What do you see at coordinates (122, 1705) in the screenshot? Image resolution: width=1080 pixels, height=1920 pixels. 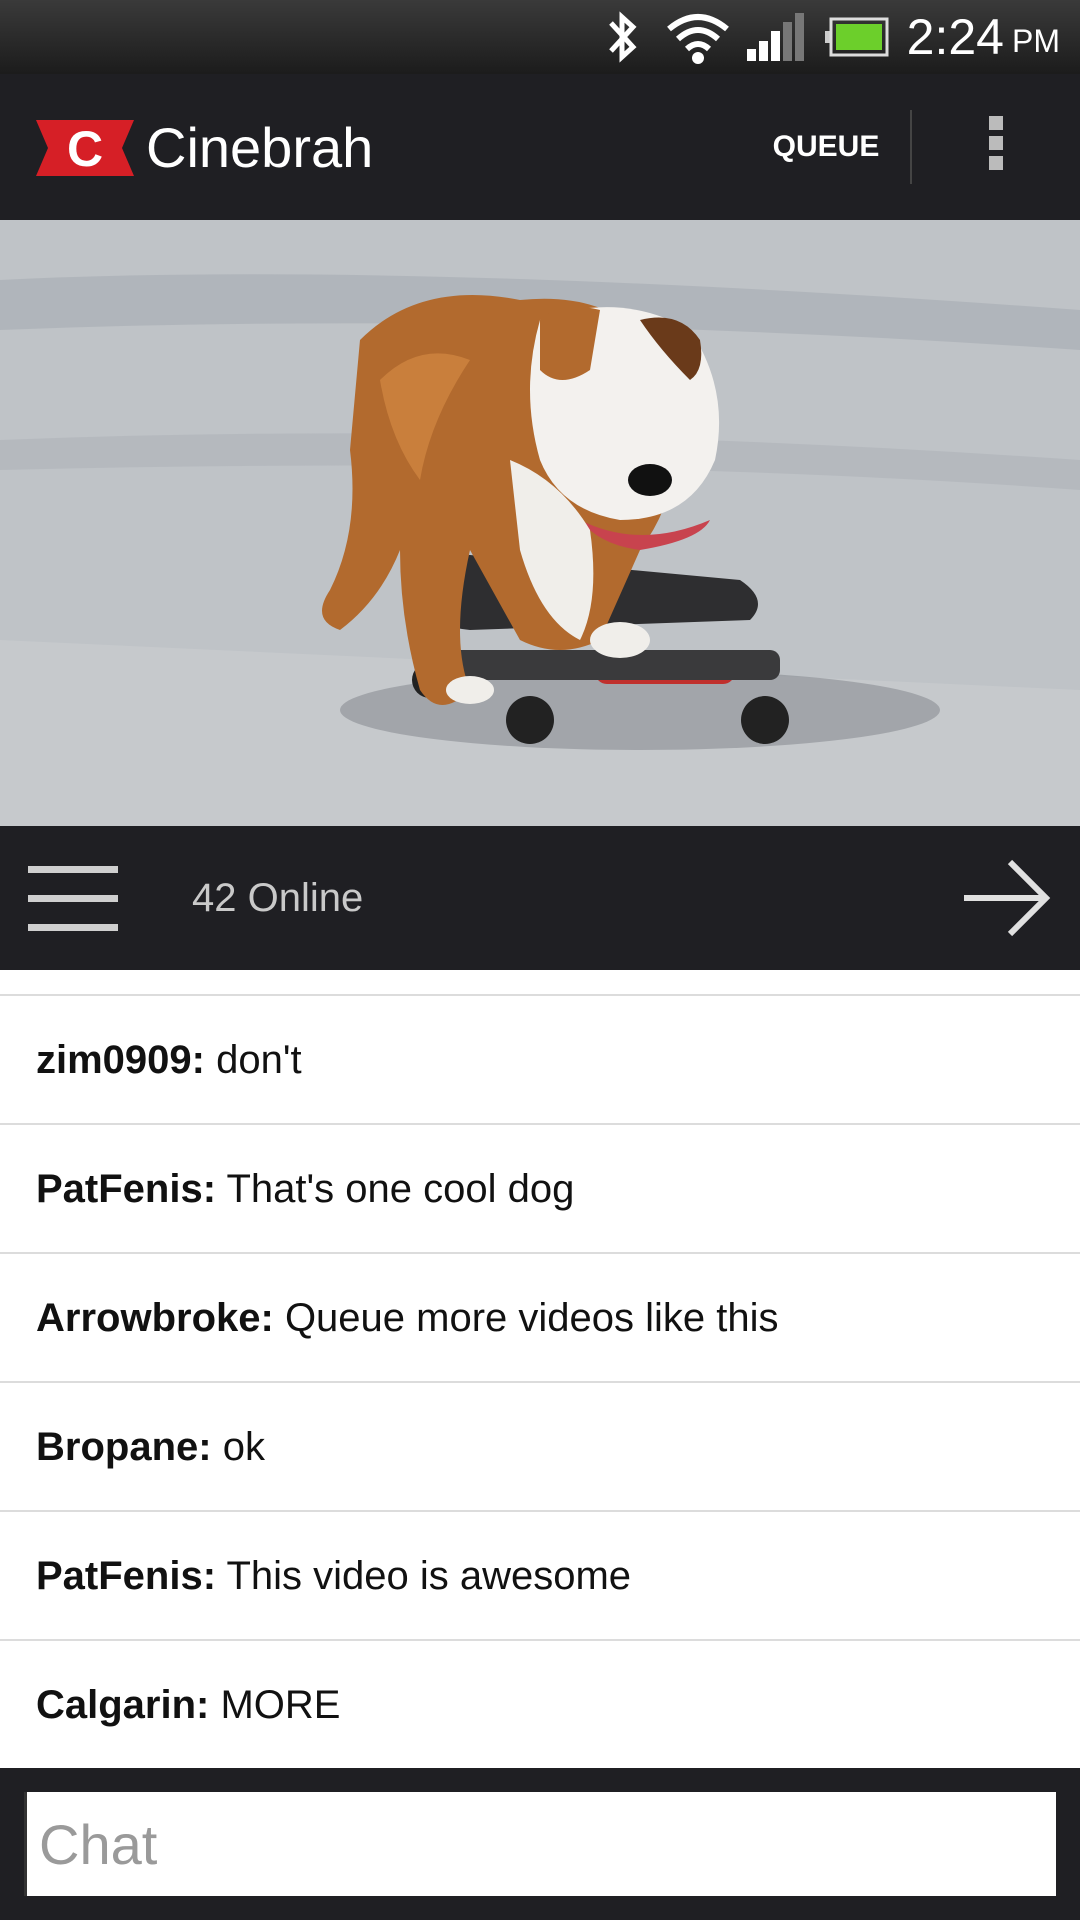 I see `chat-username: Calgarin:` at bounding box center [122, 1705].